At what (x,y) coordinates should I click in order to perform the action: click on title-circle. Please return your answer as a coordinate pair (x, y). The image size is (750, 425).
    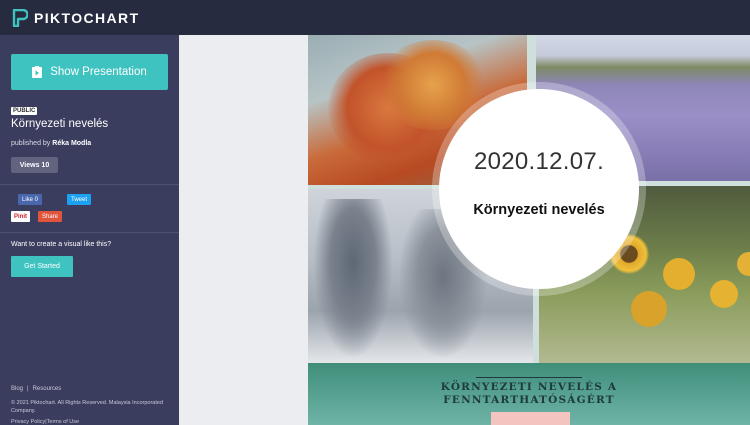
    Looking at the image, I should click on (539, 189).